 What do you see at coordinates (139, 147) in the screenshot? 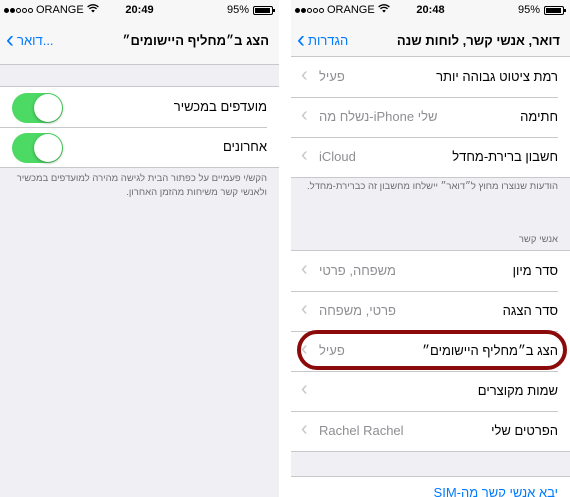
I see `row-recents: אחרונים` at bounding box center [139, 147].